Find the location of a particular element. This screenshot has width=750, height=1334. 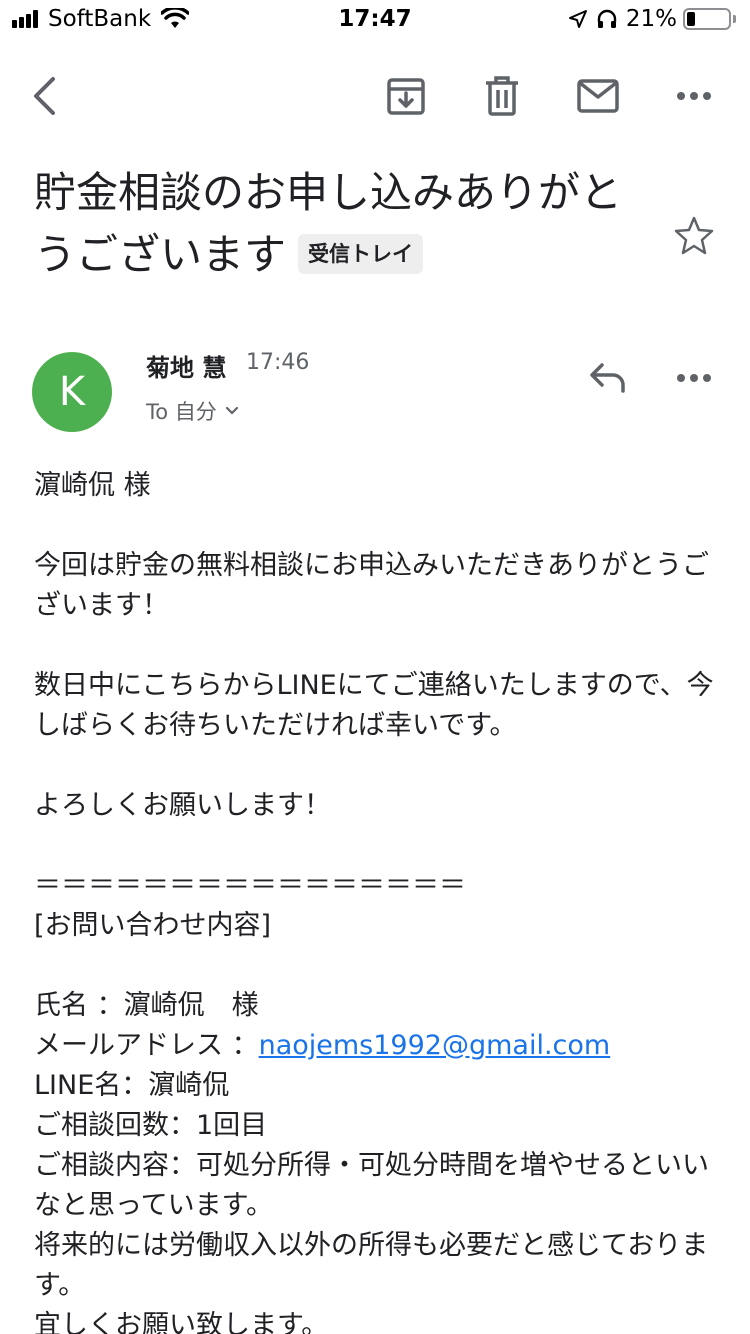

more-options-button is located at coordinates (694, 96).